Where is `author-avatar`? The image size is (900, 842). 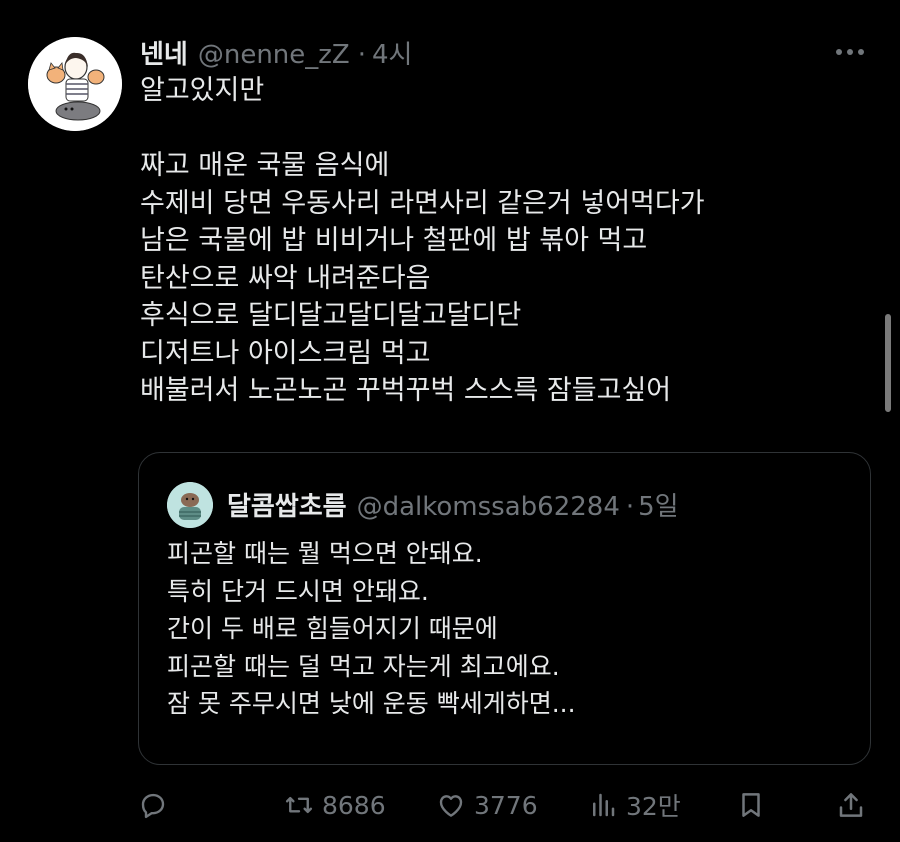
author-avatar is located at coordinates (75, 84).